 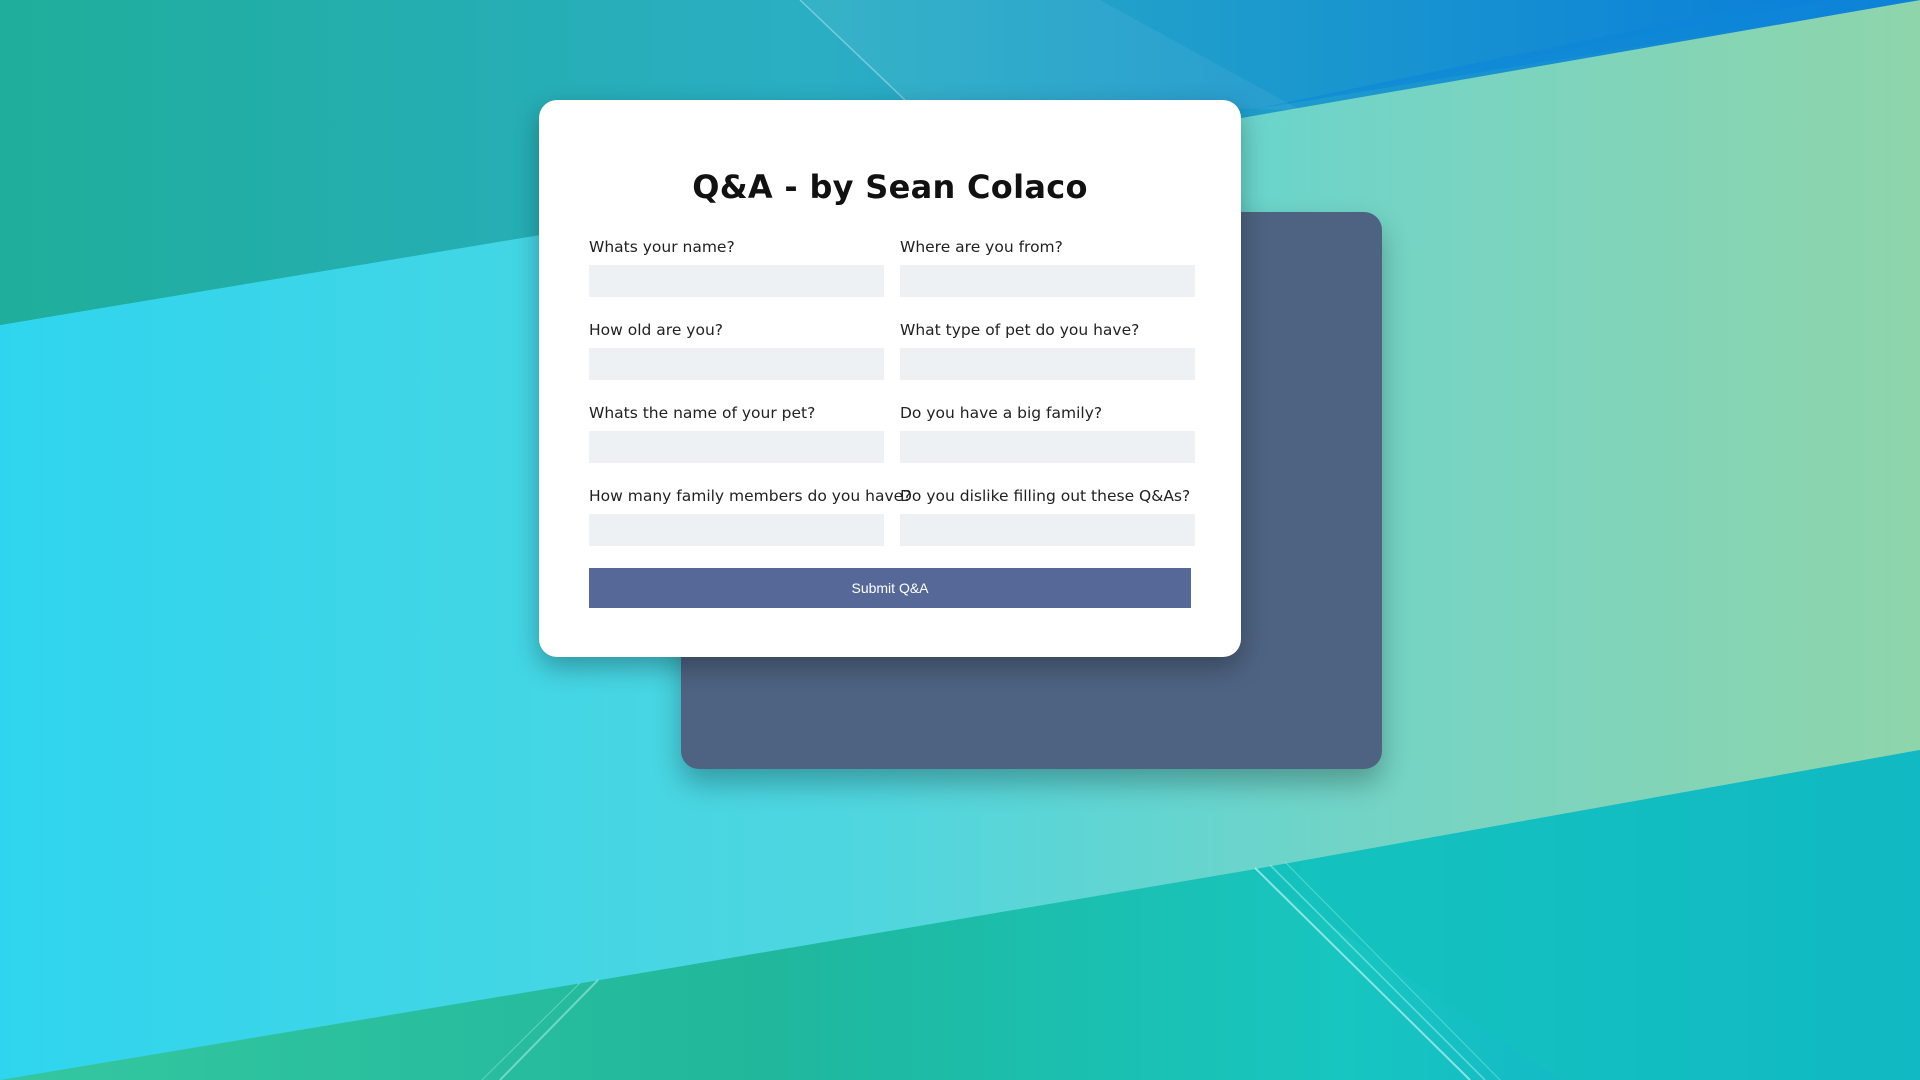 What do you see at coordinates (1020, 330) in the screenshot?
I see `field-label: What type of pet do you have?` at bounding box center [1020, 330].